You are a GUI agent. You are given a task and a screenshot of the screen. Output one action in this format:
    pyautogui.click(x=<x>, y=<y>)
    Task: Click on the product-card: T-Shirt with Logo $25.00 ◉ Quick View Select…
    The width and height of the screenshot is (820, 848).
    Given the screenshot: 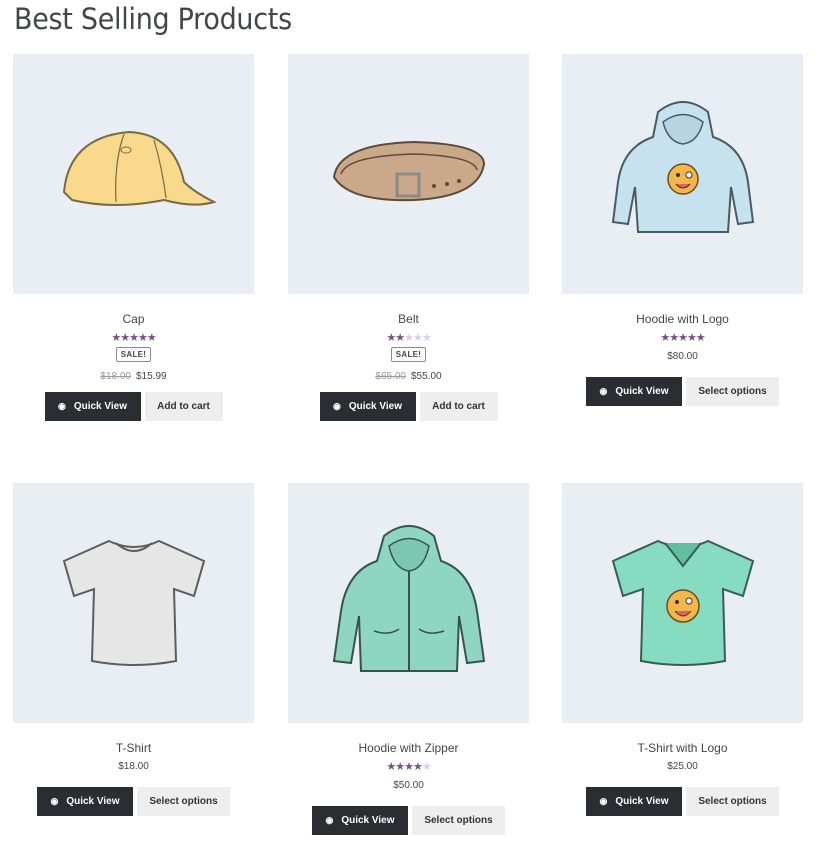 What is the action you would take?
    pyautogui.click(x=682, y=649)
    